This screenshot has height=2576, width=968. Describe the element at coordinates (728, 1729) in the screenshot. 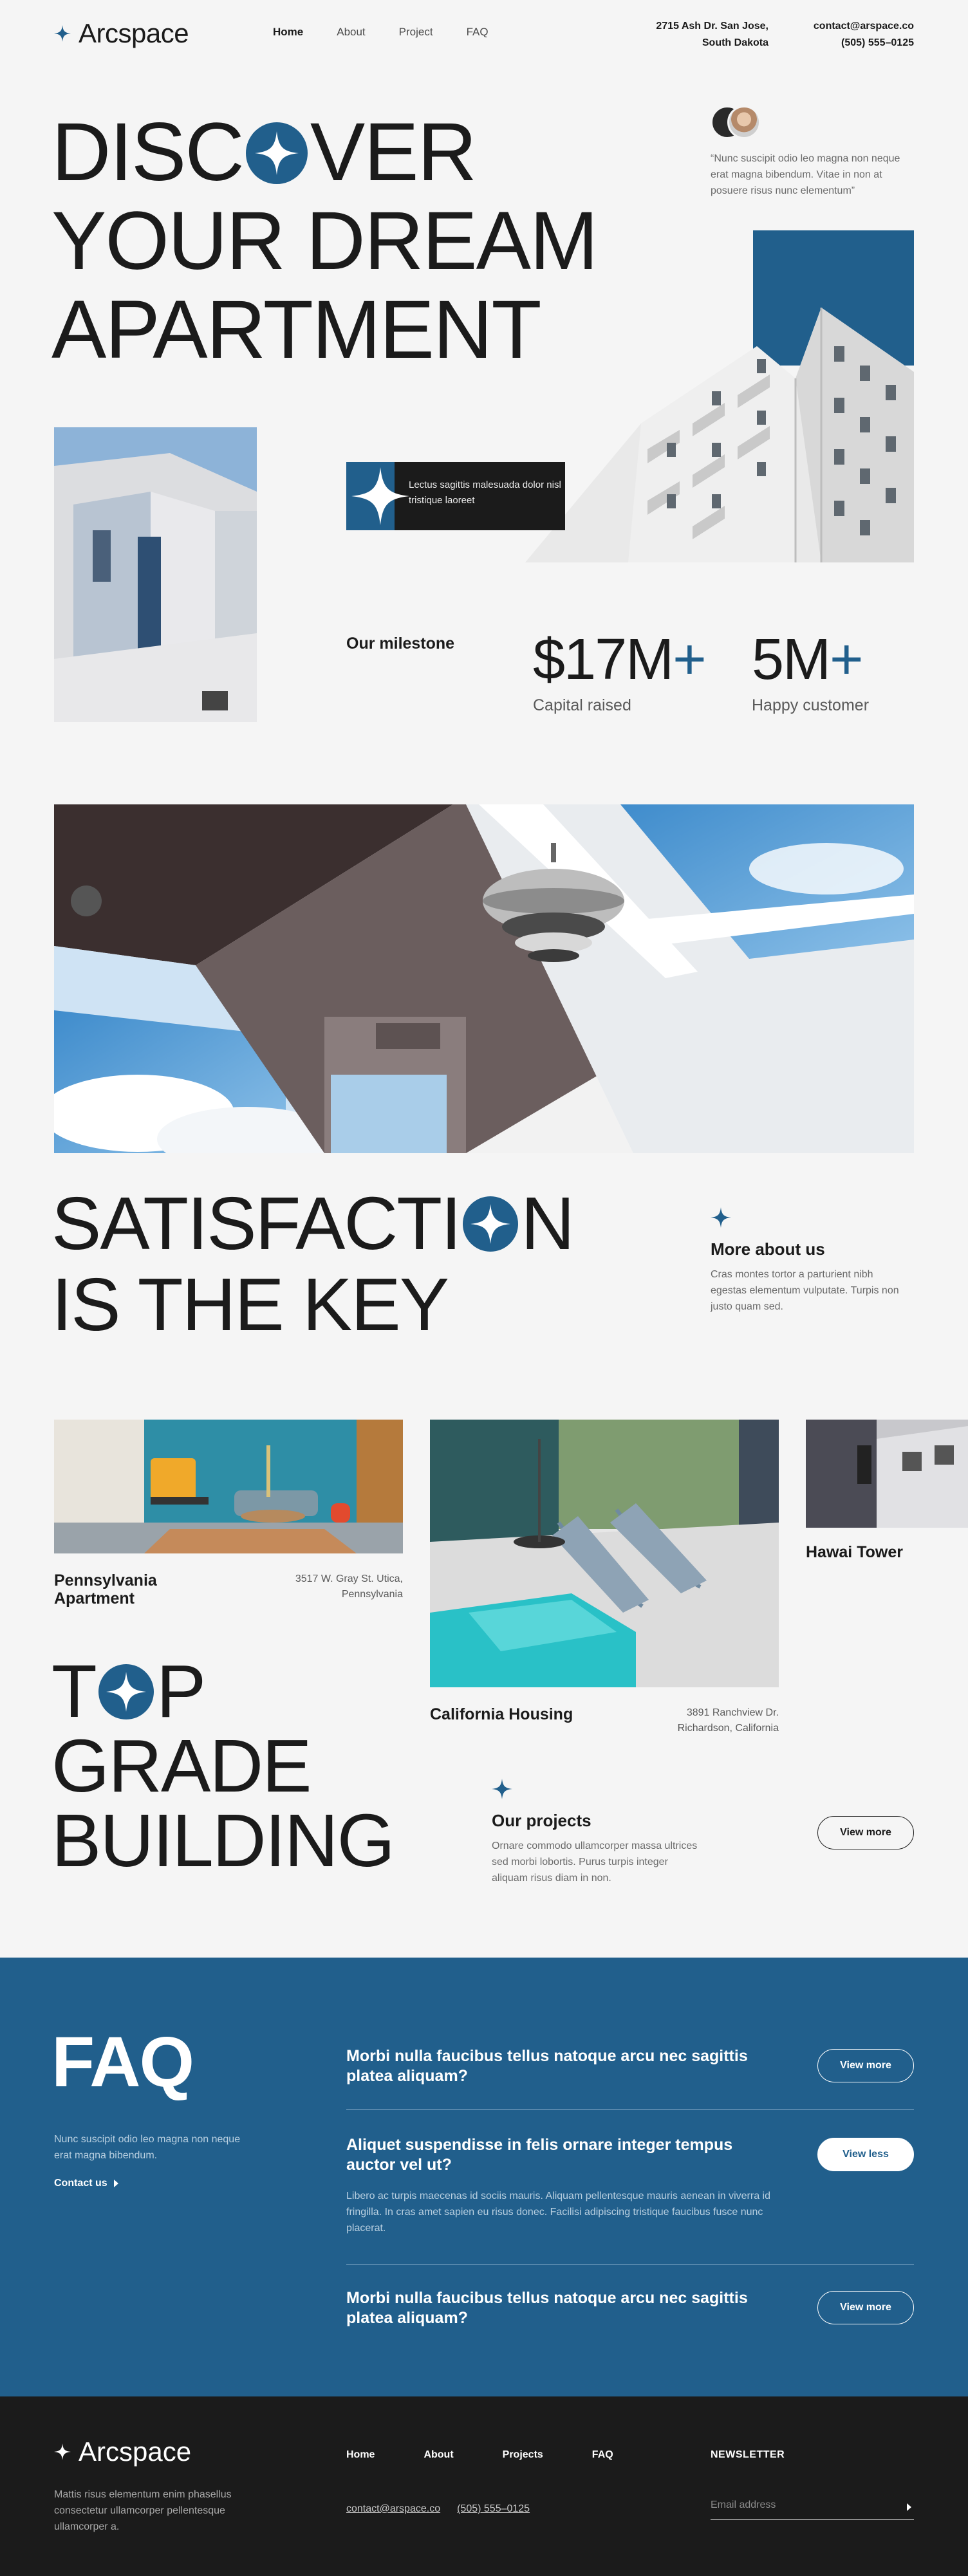

I see `address-line: Richardson, California` at that location.